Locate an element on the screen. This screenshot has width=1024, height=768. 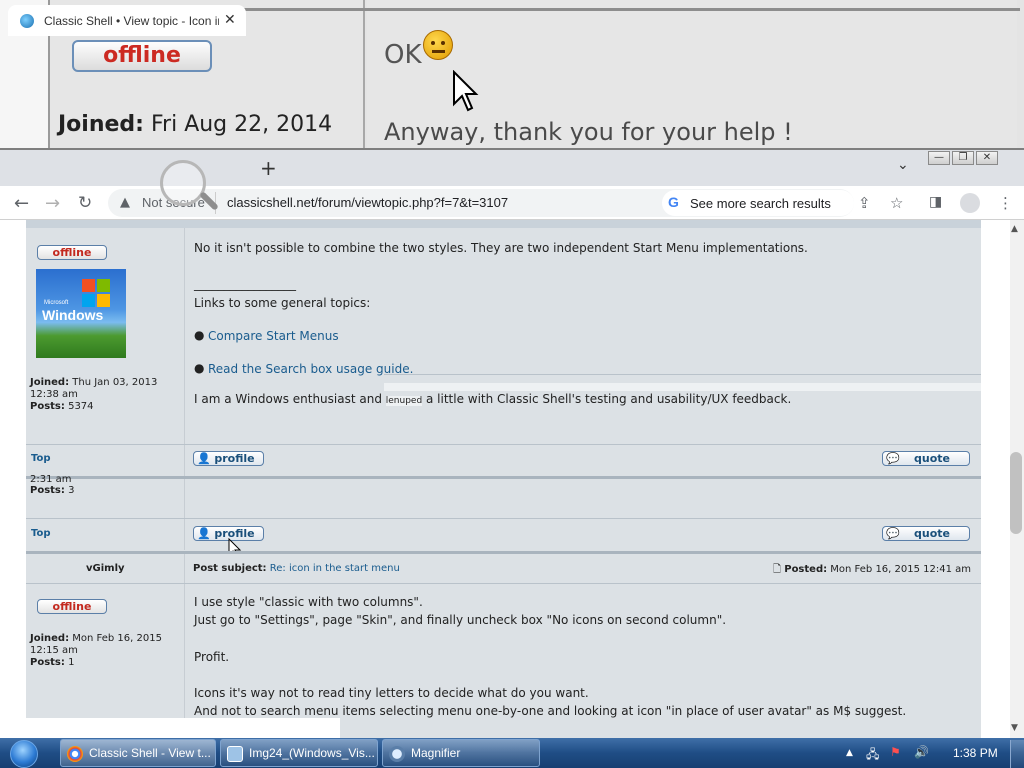
tray-expand-icon: ▲ is located at coordinates (849, 753).